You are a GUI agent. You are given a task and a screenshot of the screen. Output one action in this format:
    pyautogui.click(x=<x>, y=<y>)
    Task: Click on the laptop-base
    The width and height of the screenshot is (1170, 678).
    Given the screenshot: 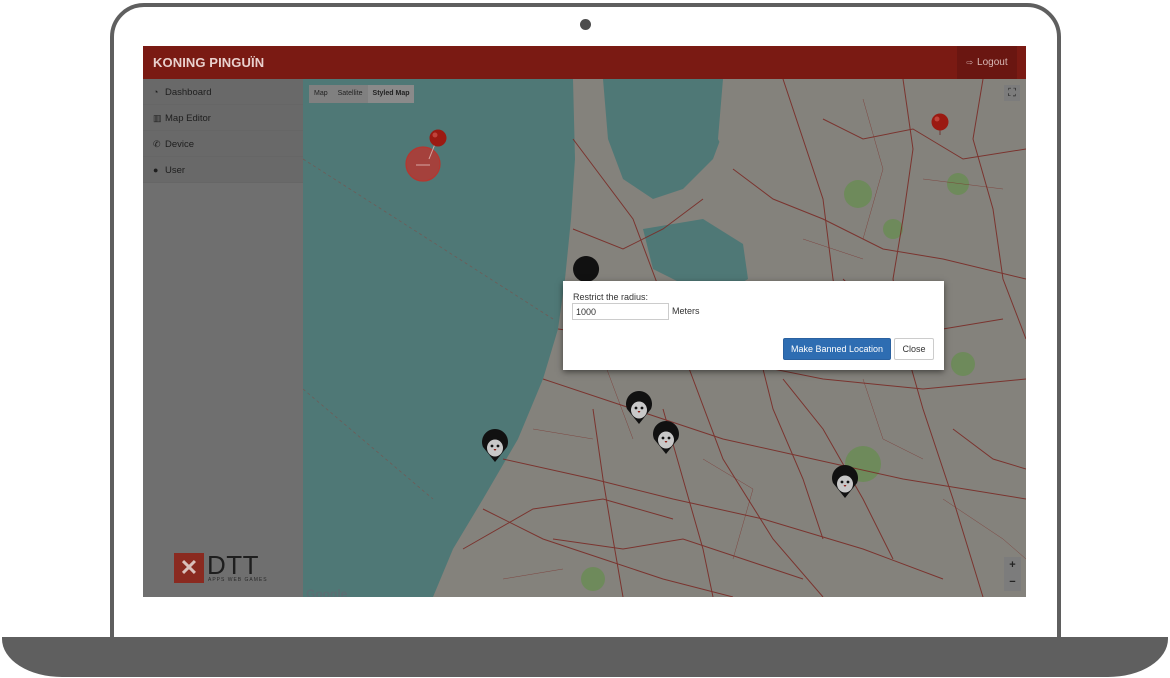 What is the action you would take?
    pyautogui.click(x=585, y=657)
    